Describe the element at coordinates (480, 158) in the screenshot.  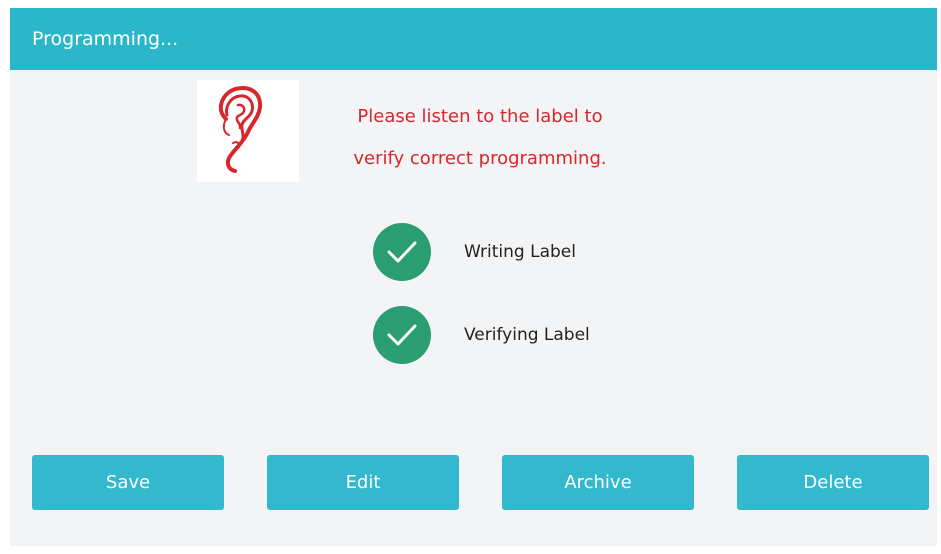
I see `instruction-line-2: verify correct programming.` at that location.